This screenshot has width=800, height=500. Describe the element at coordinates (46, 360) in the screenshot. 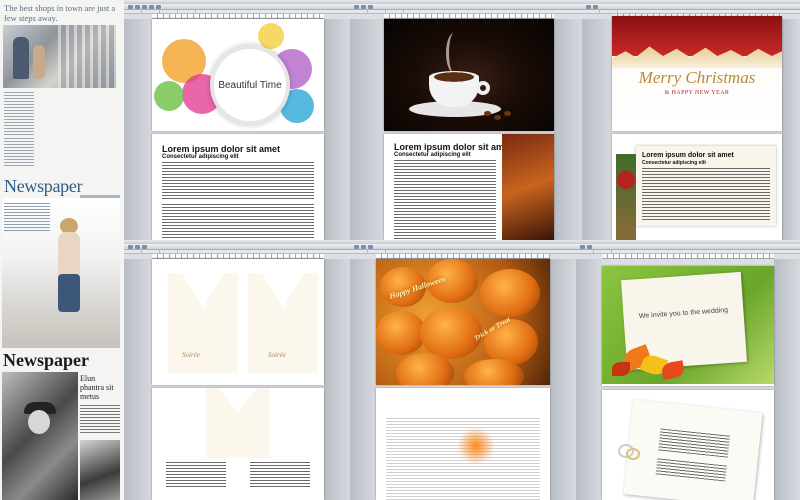

I see `newspaper-masthead-black: Newspaper` at that location.